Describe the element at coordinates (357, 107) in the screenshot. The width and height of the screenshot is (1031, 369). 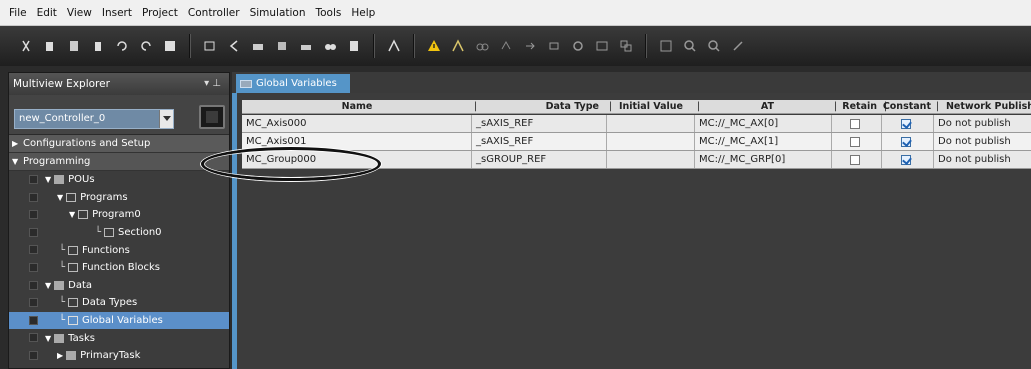
I see `column-header-name: Name` at that location.